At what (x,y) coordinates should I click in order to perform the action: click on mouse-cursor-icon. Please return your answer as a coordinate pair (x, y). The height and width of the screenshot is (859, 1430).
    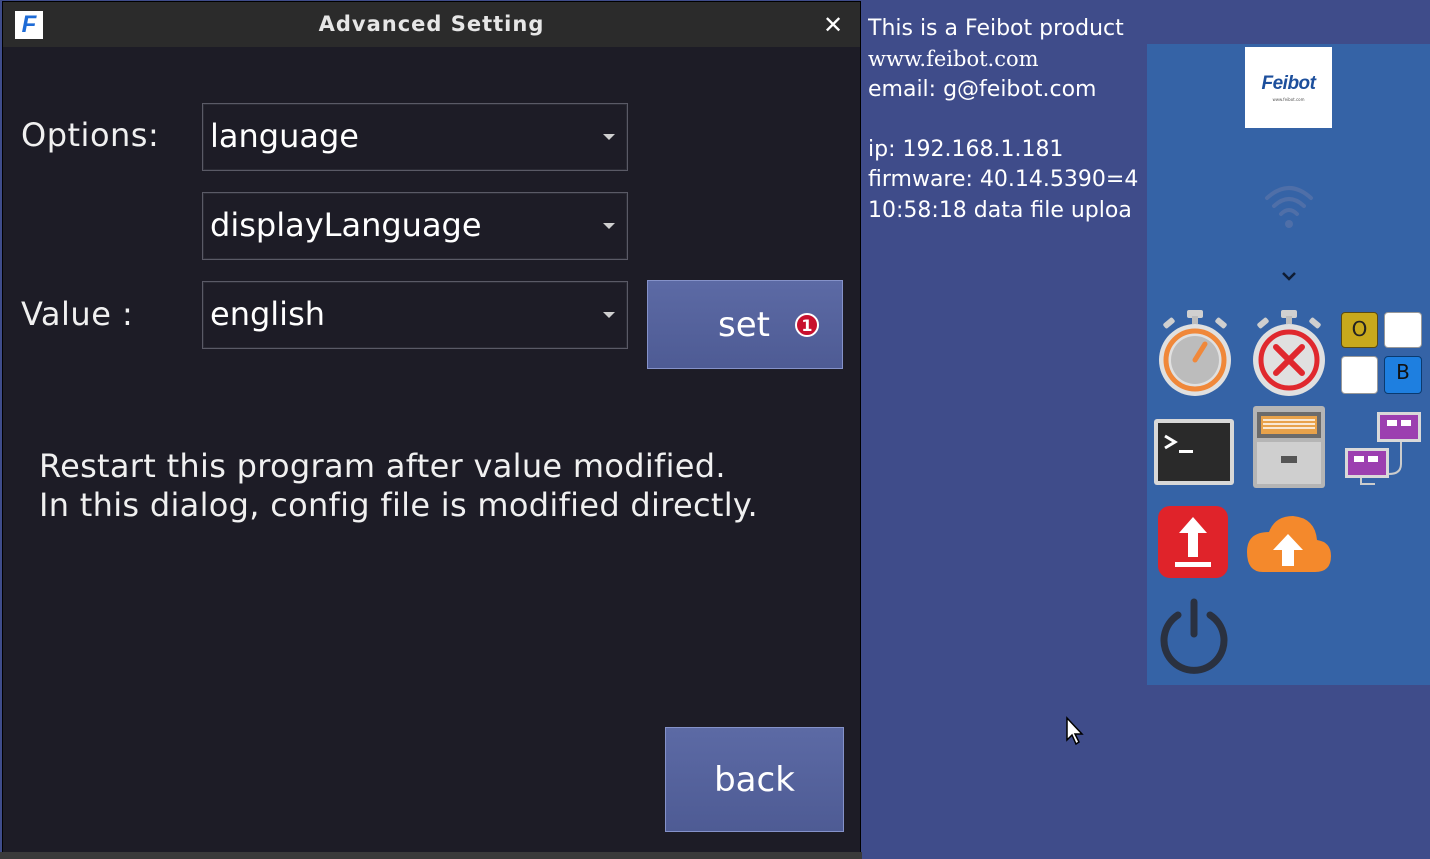
    Looking at the image, I should click on (1075, 731).